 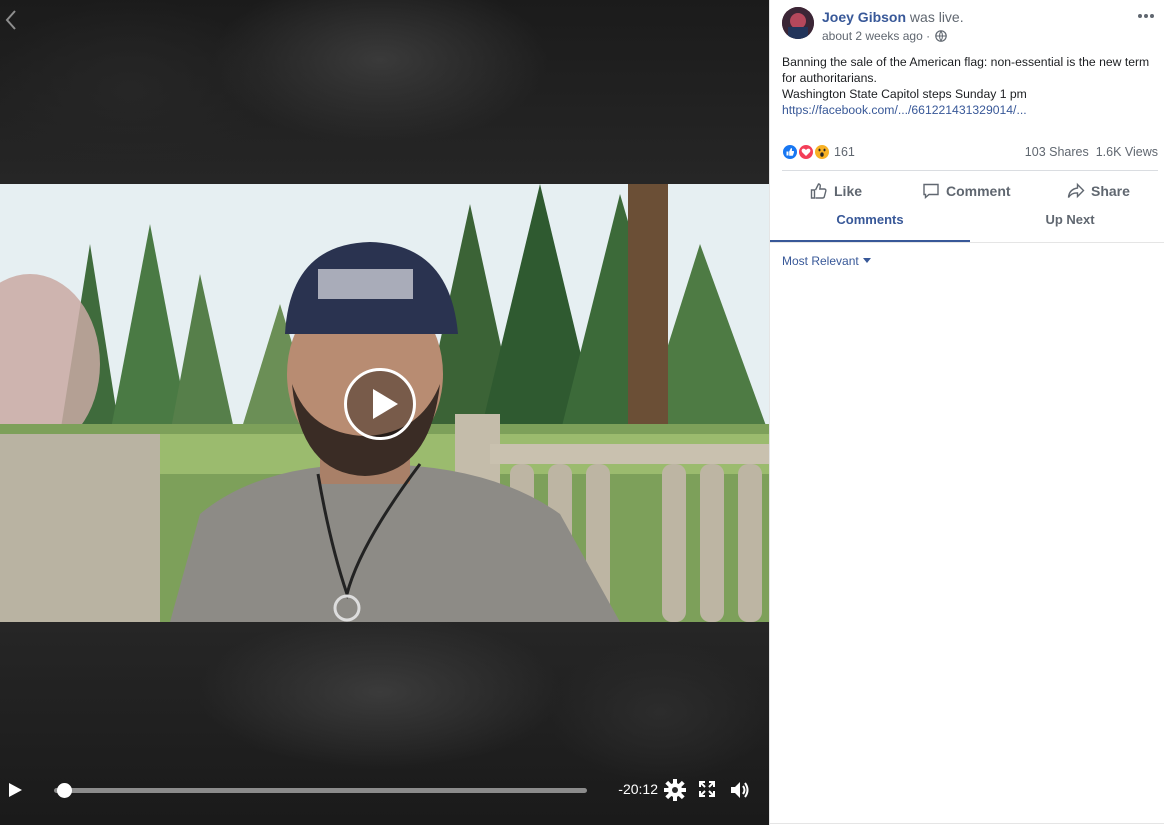 I want to click on tab-comments: Comments, so click(x=870, y=224).